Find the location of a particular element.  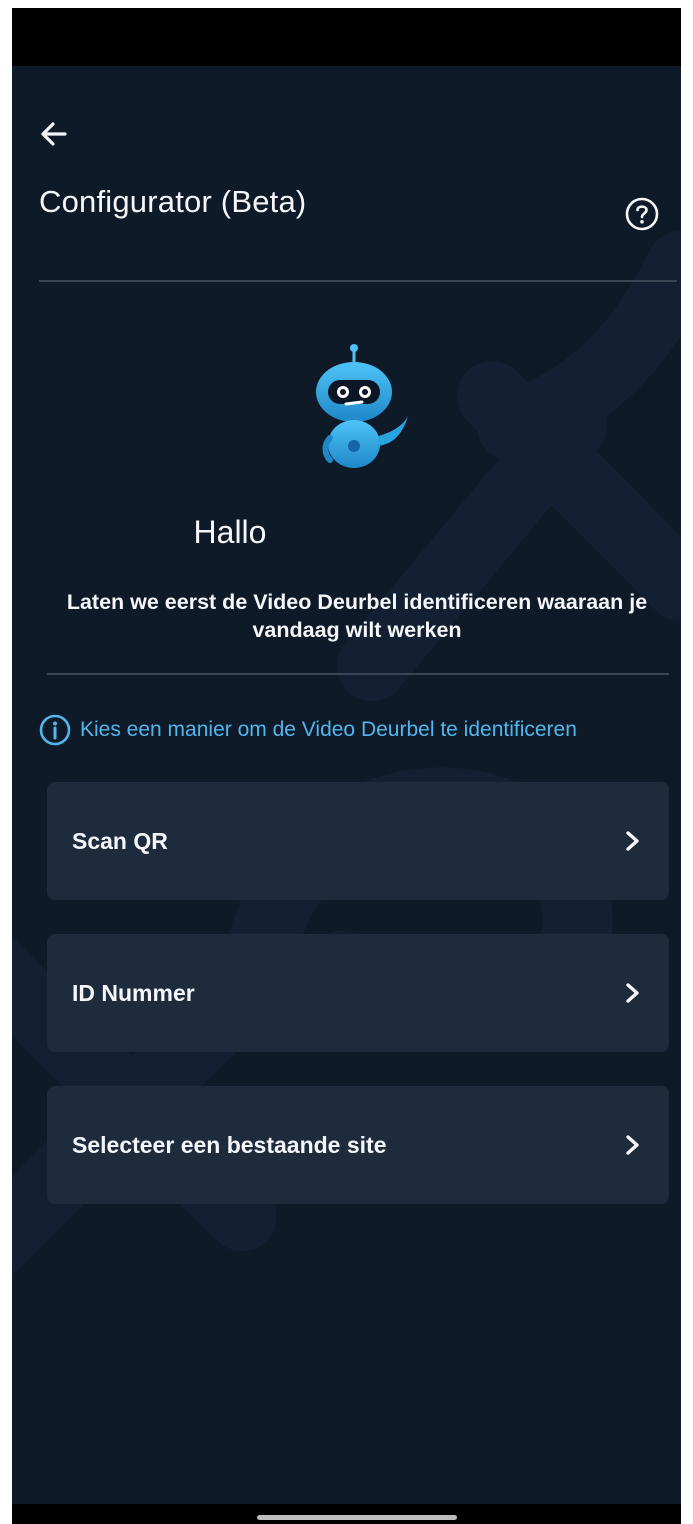

robot-mascot-icon is located at coordinates (362, 406).